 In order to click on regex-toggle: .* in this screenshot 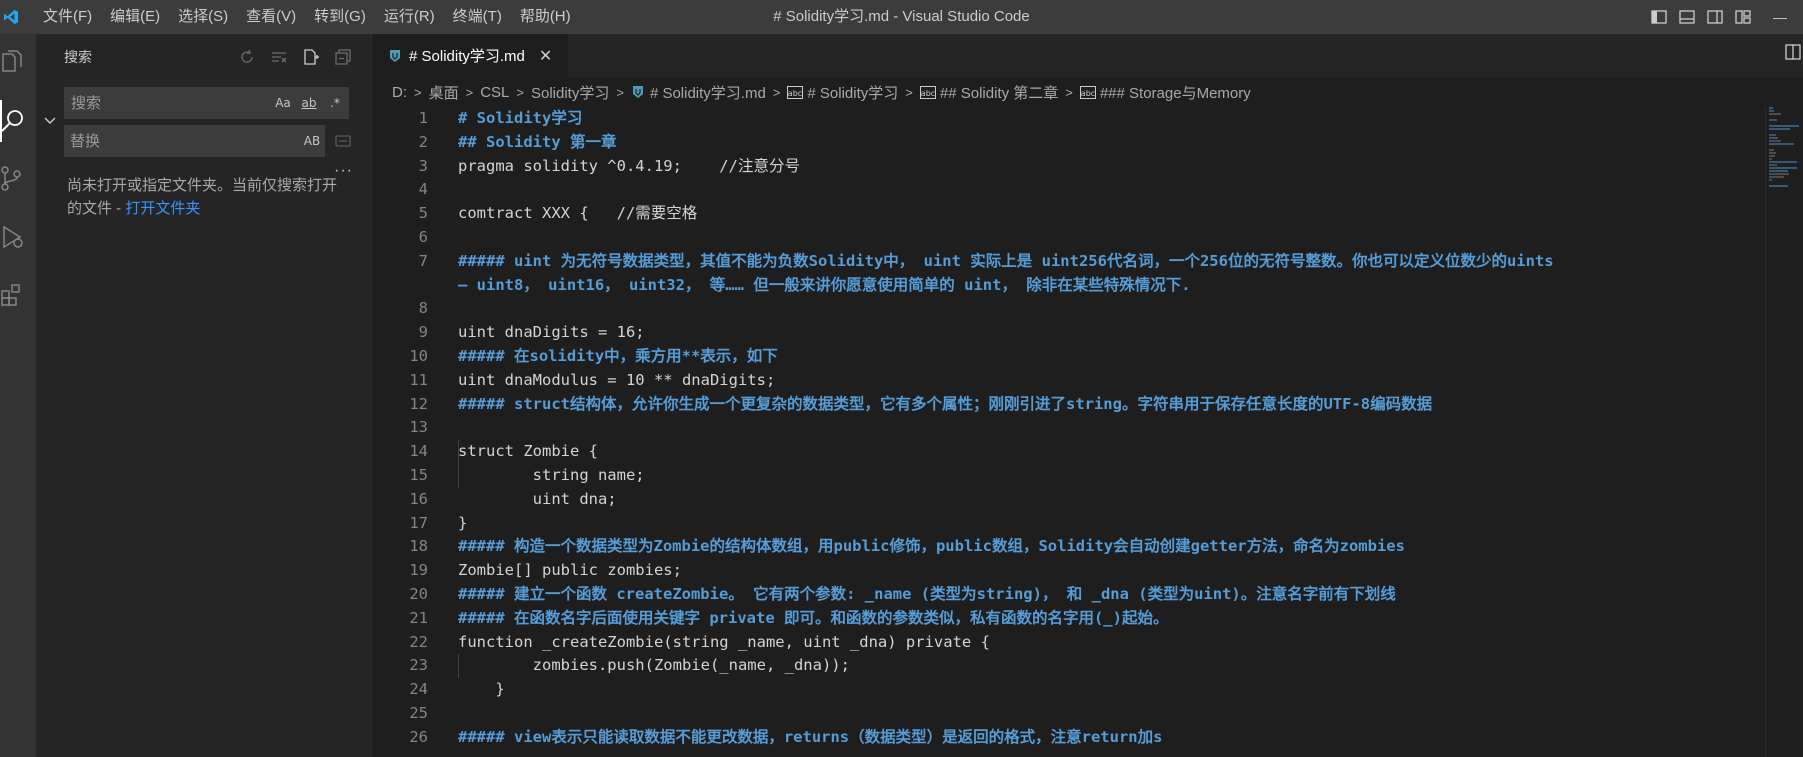, I will do `click(335, 103)`.